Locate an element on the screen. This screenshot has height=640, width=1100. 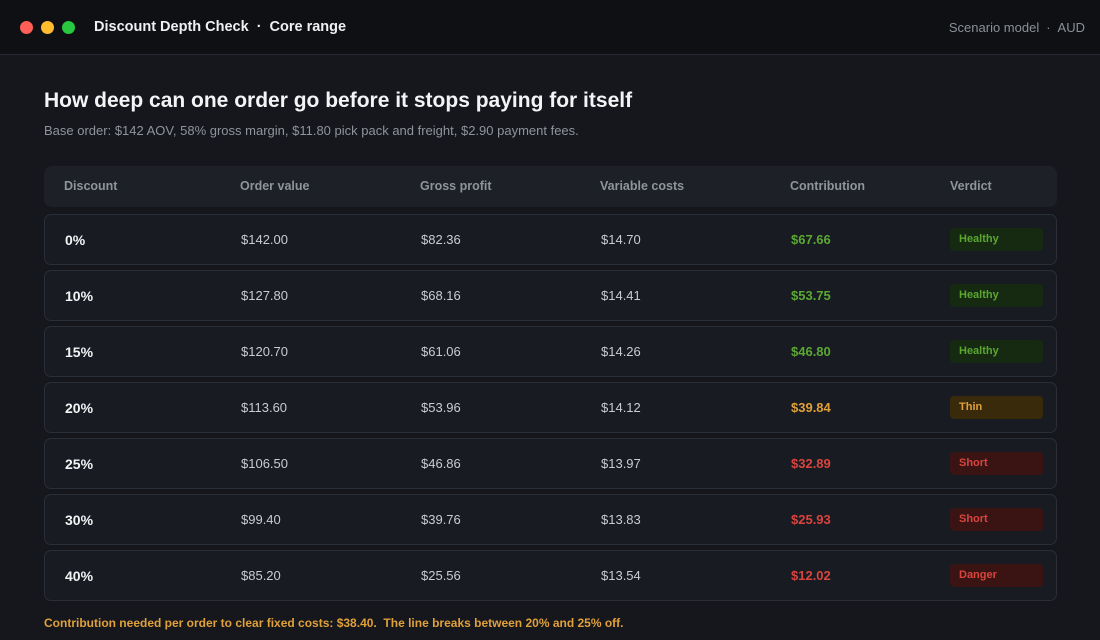
table-row: 30% $99.40 $39.76 $13.83 $25.93 Short is located at coordinates (550, 519).